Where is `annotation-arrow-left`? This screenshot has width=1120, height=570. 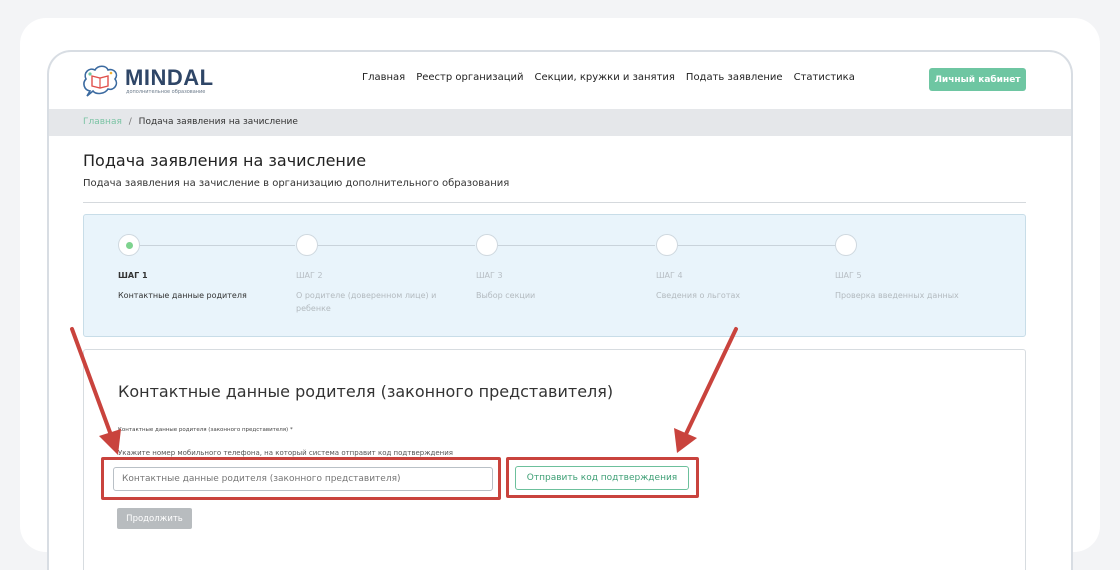 annotation-arrow-left is located at coordinates (95, 391).